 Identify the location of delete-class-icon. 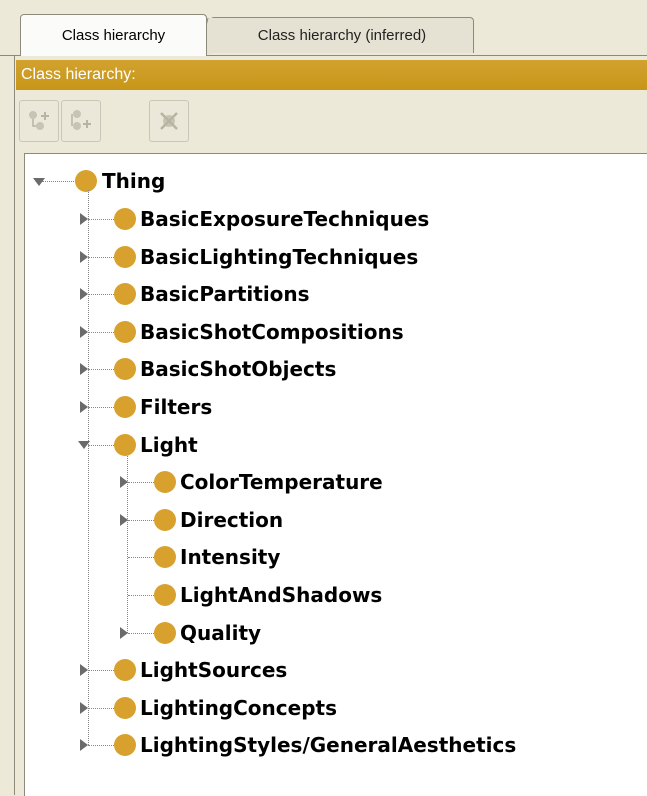
(169, 121).